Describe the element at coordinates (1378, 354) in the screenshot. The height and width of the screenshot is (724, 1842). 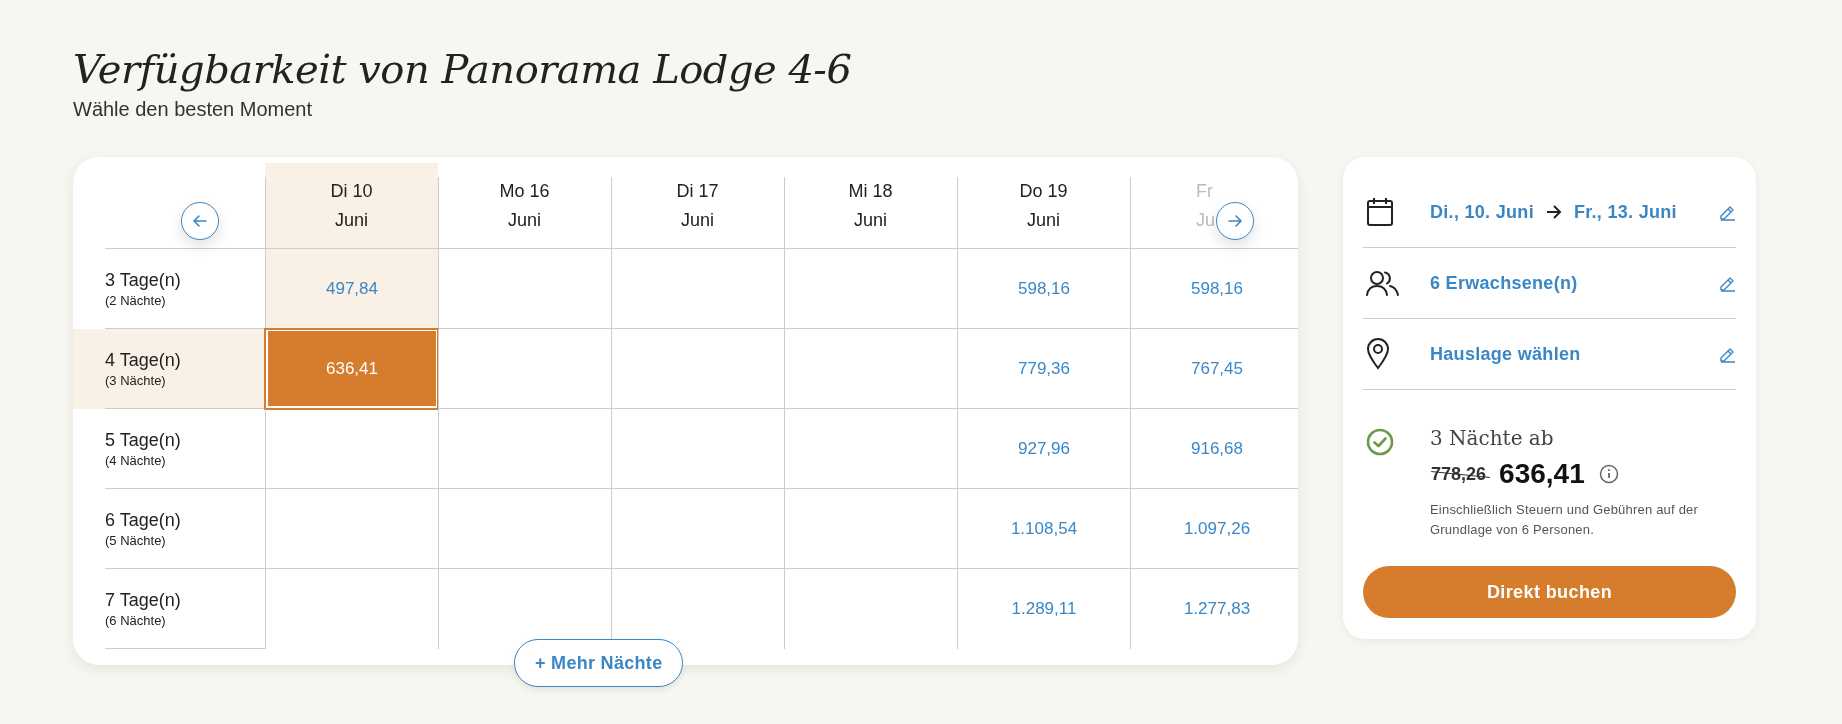
I see `map-pin-icon` at that location.